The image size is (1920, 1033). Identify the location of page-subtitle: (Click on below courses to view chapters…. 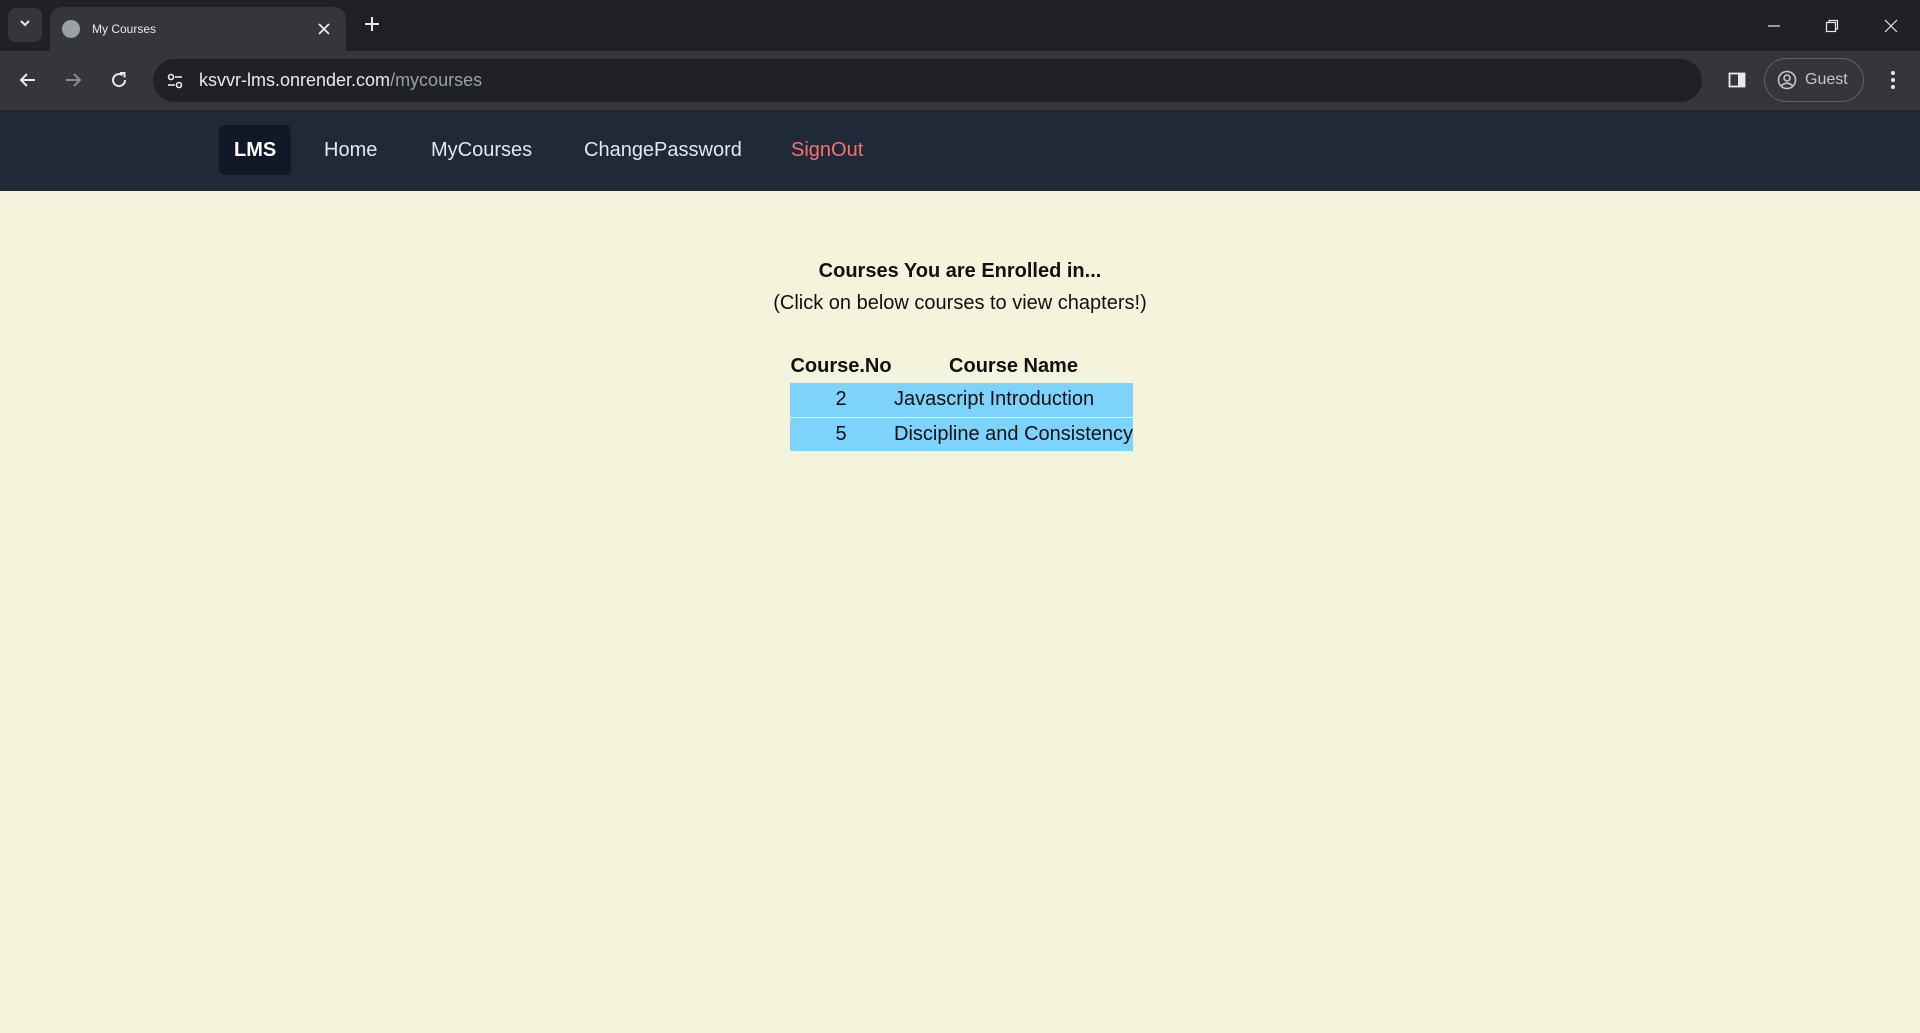
(960, 303).